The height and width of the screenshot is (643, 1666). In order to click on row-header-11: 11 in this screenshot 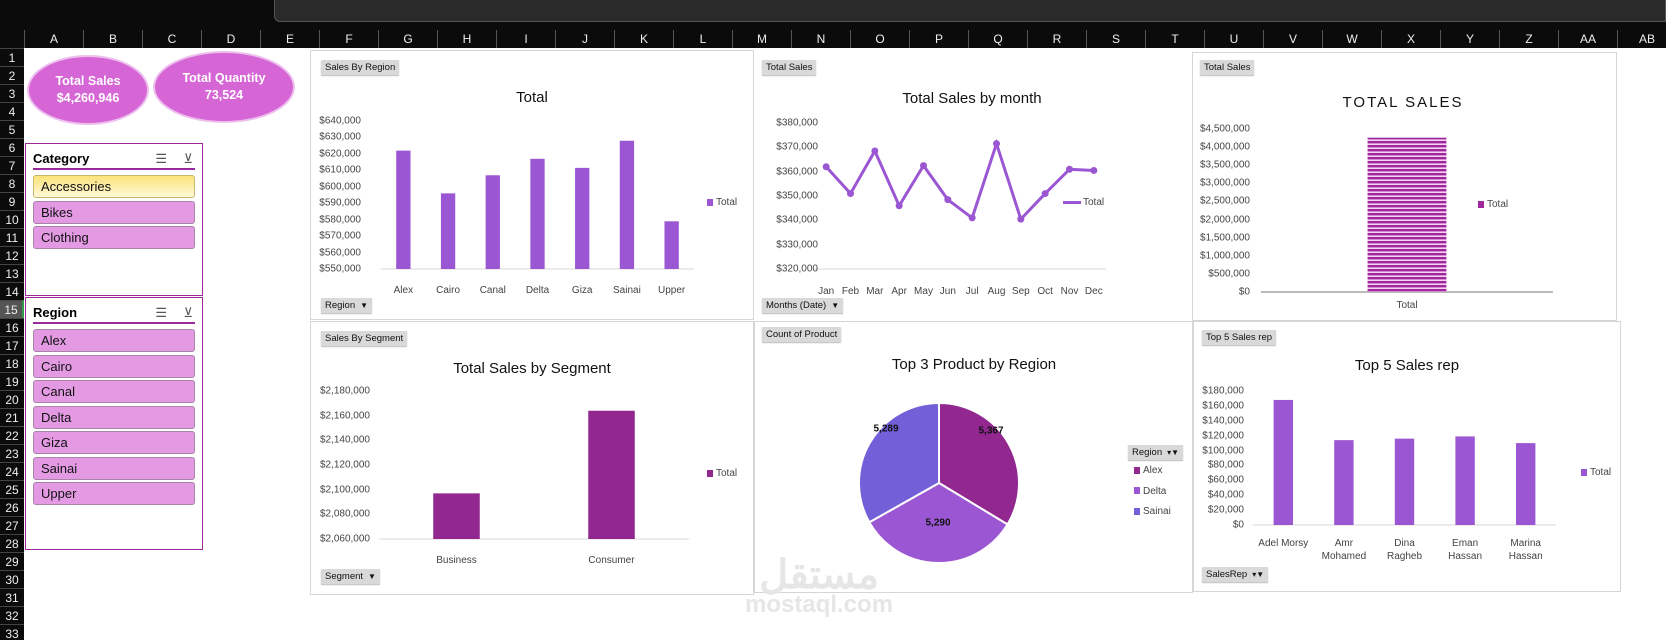, I will do `click(12, 237)`.